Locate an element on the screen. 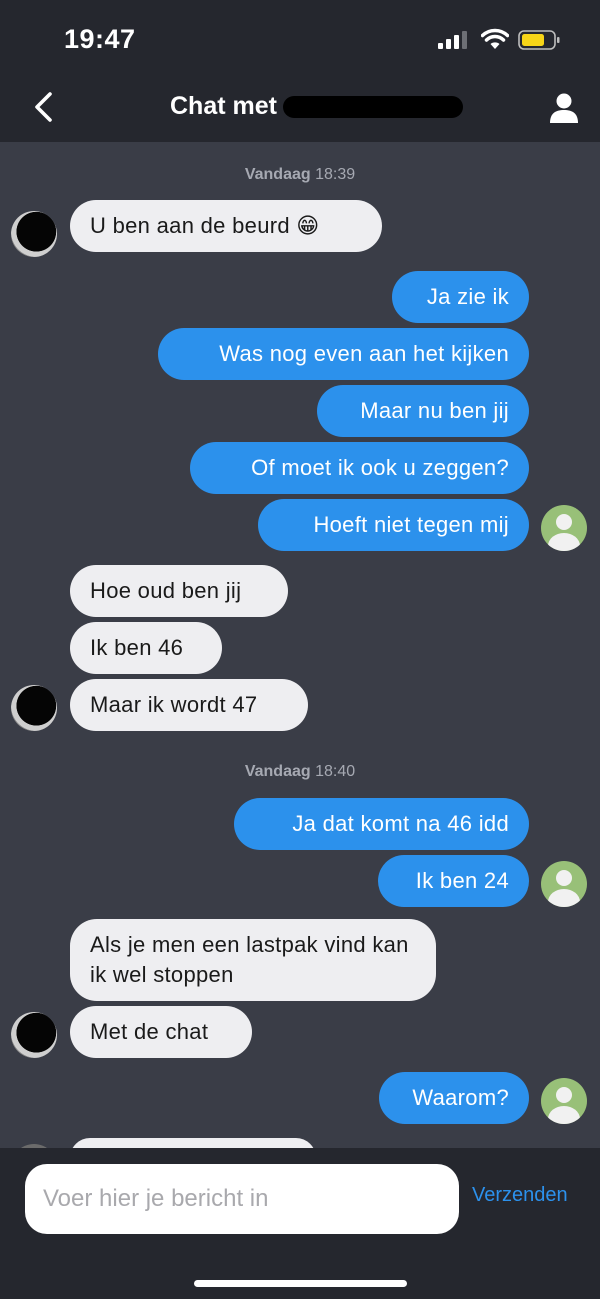  outgoing-message: Waarom? is located at coordinates (454, 1098).